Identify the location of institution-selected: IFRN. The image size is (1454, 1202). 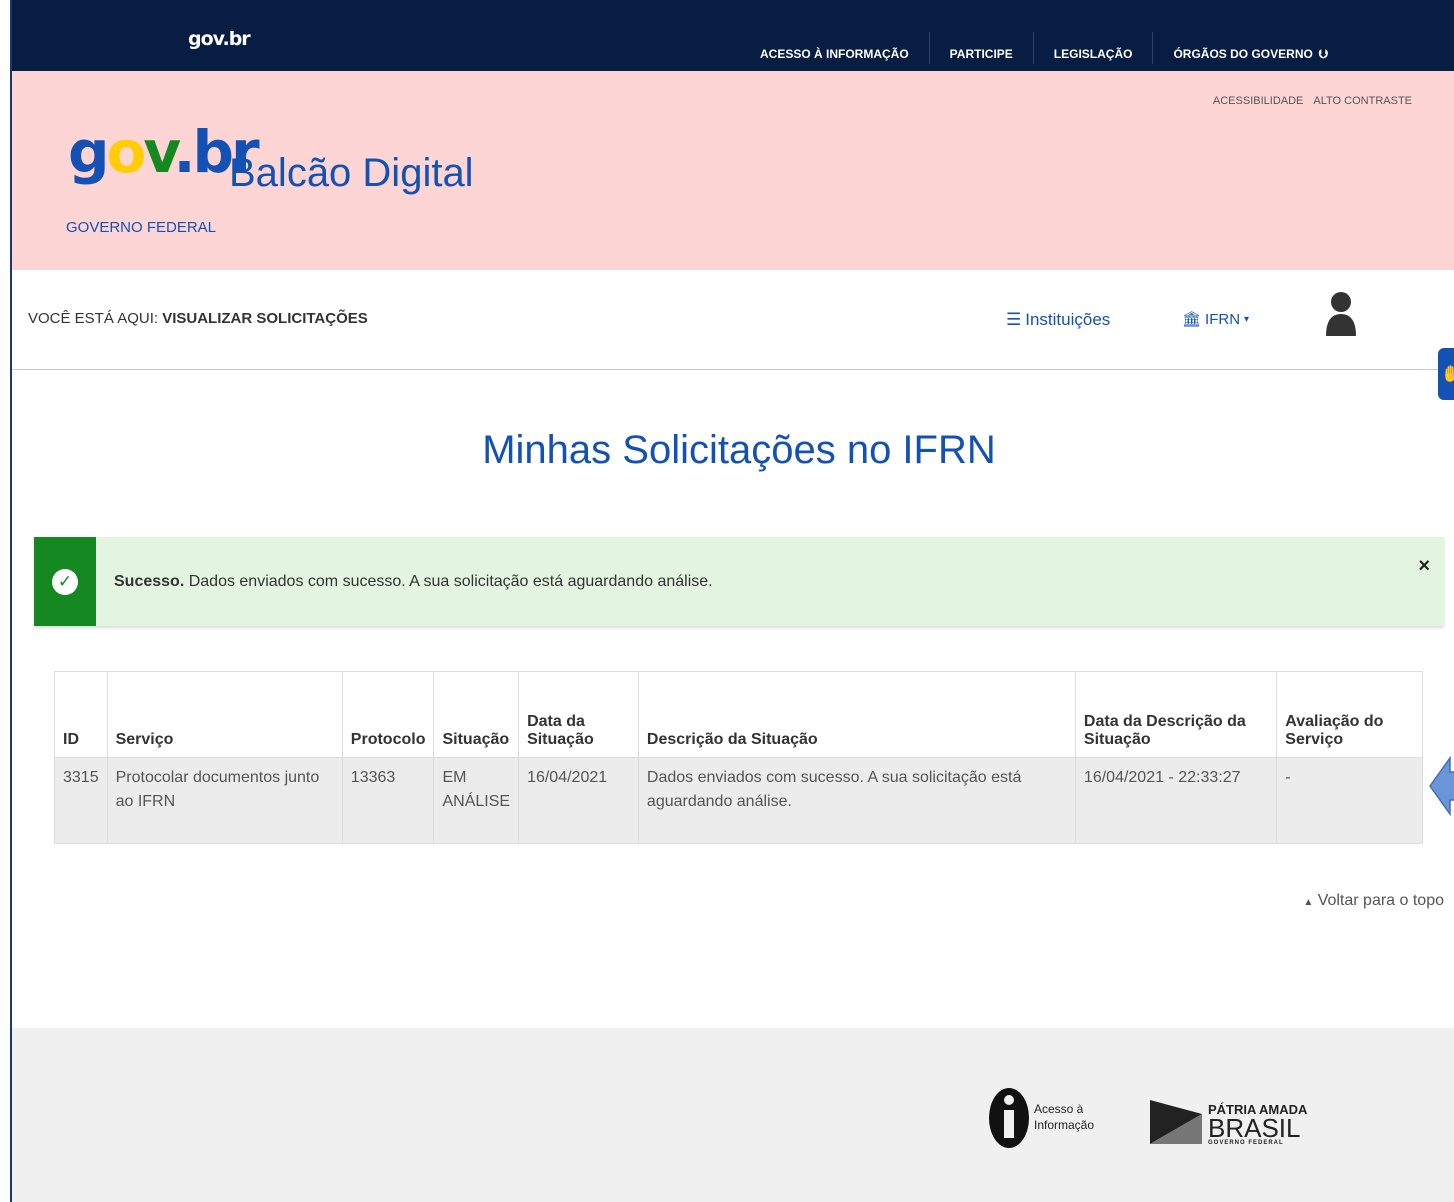
(1223, 319).